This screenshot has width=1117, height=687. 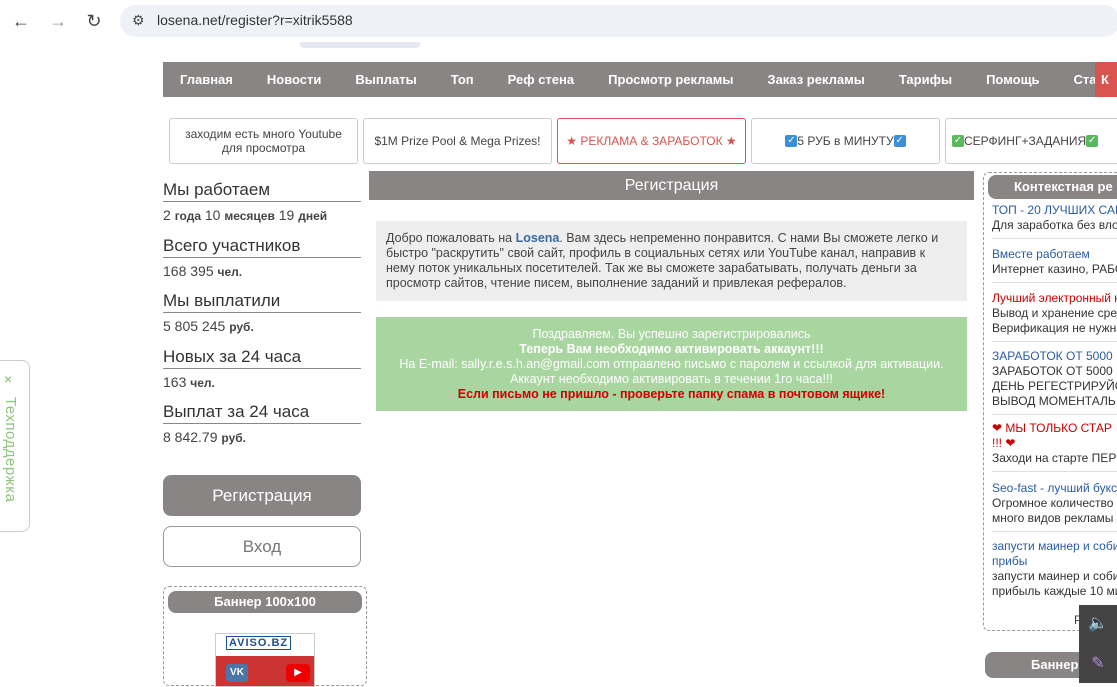 I want to click on stat-label: Новых за 24 часа, so click(x=262, y=358).